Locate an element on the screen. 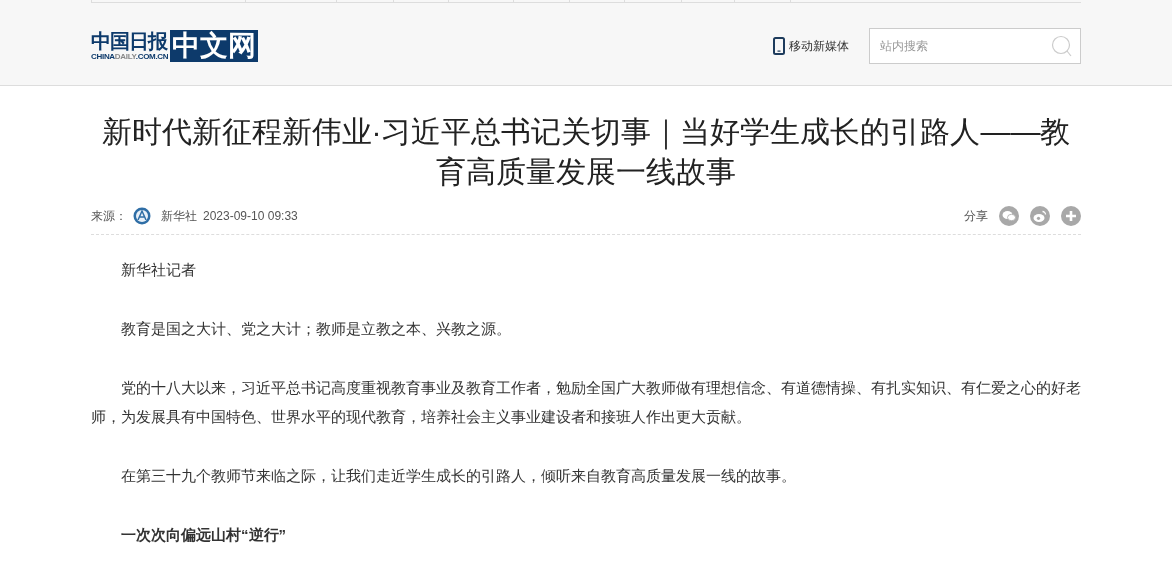 Image resolution: width=1172 pixels, height=580 pixels. phone-icon is located at coordinates (779, 46).